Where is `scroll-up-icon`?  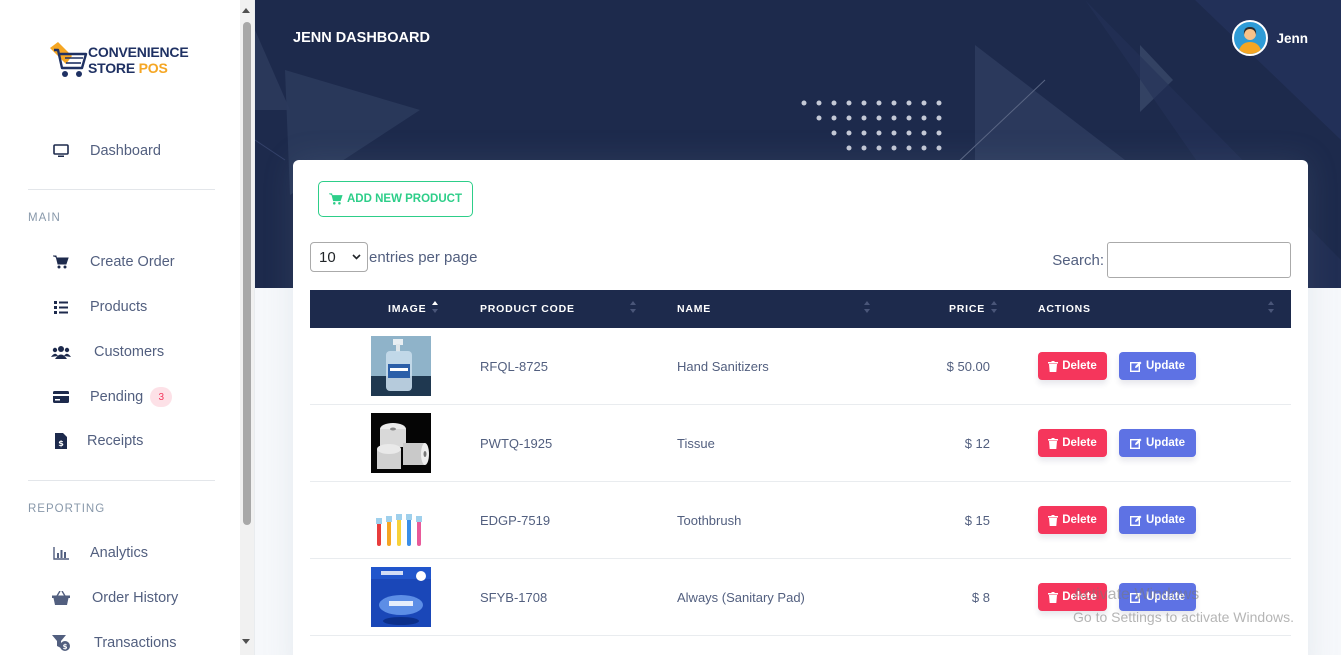
scroll-up-icon is located at coordinates (246, 10).